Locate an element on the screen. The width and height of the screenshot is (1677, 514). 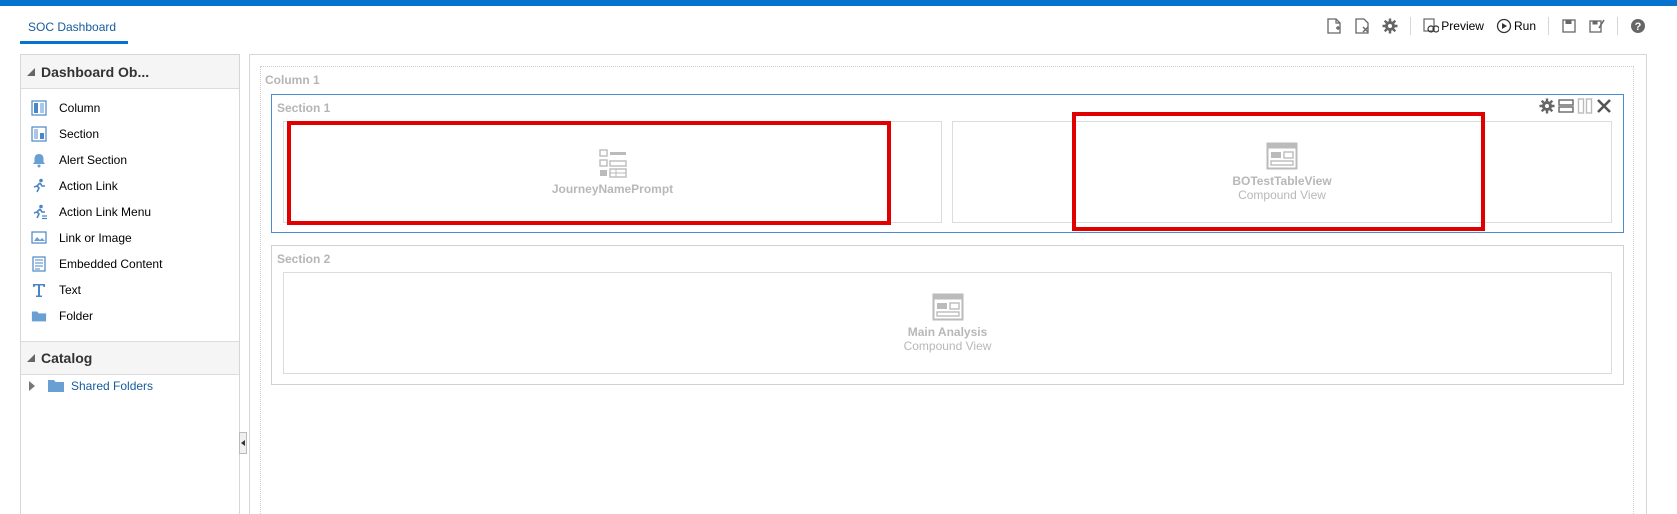
object-name: Main Analysis is located at coordinates (947, 332).